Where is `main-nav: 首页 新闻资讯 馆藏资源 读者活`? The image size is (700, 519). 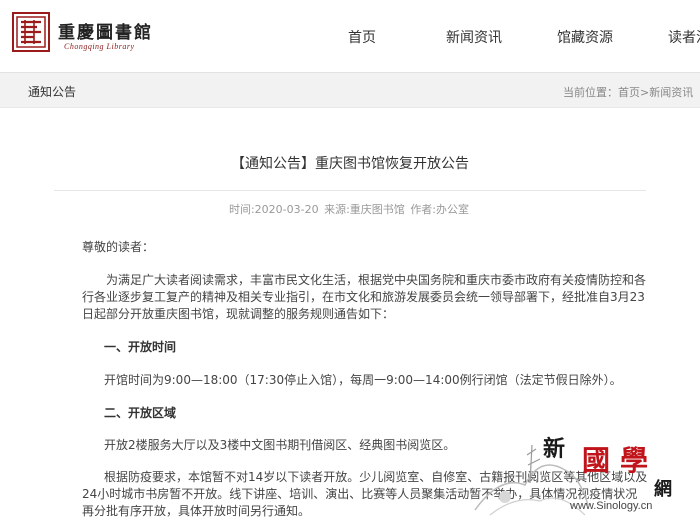 main-nav: 首页 新闻资讯 馆藏资源 读者活 is located at coordinates (350, 37).